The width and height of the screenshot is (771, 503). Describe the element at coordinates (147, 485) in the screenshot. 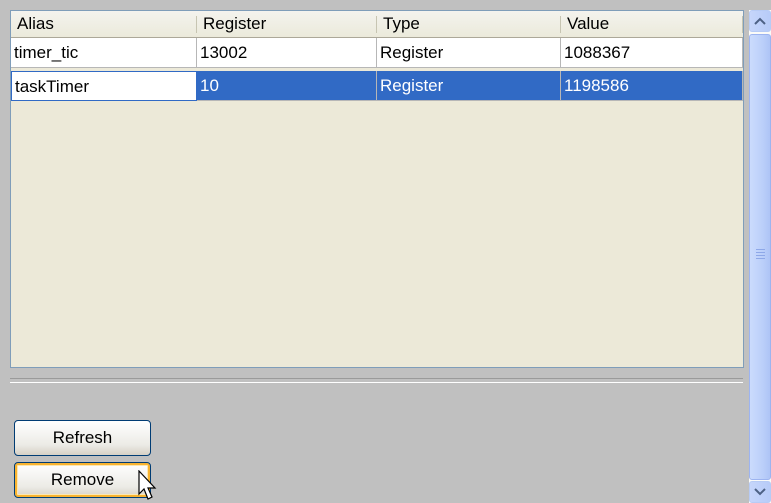

I see `mouse-pointer-icon` at that location.